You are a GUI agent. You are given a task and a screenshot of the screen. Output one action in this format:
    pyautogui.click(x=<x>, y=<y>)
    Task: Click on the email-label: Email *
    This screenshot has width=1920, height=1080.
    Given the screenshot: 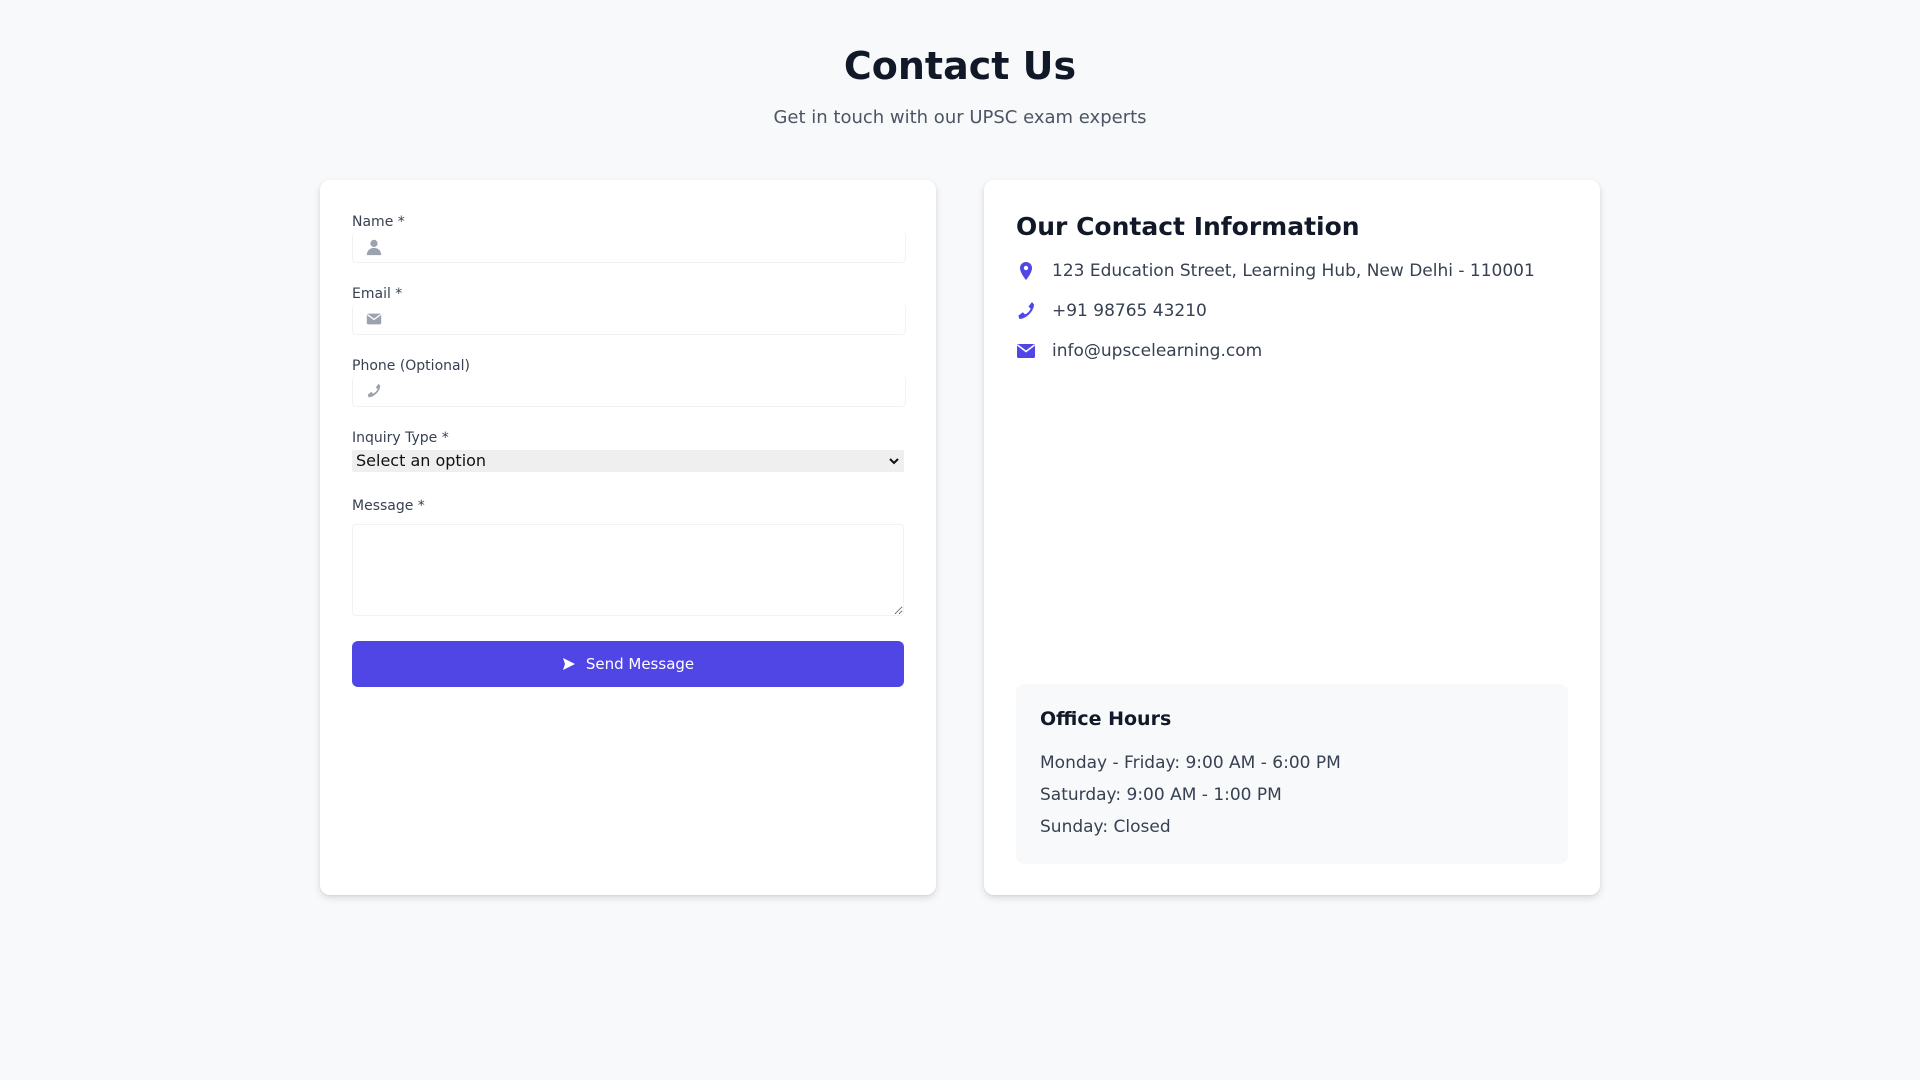 What is the action you would take?
    pyautogui.click(x=377, y=294)
    